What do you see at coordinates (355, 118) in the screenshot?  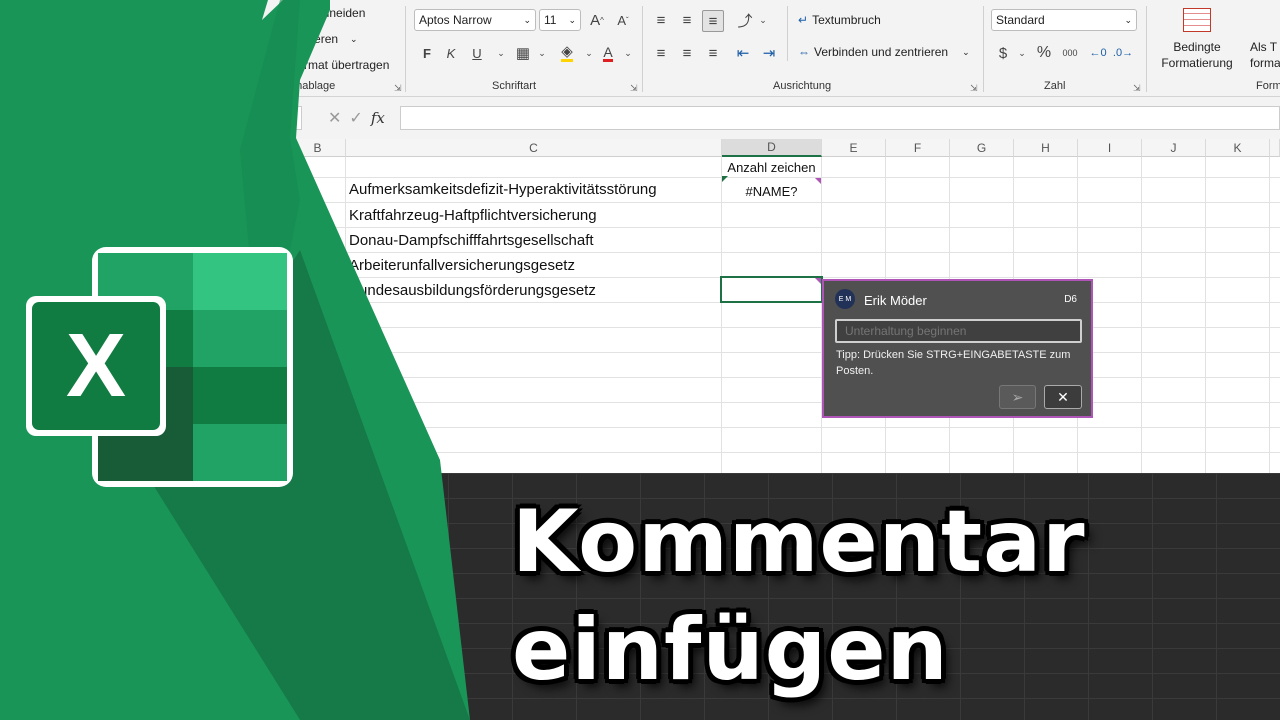 I see `check-icon: ✓` at bounding box center [355, 118].